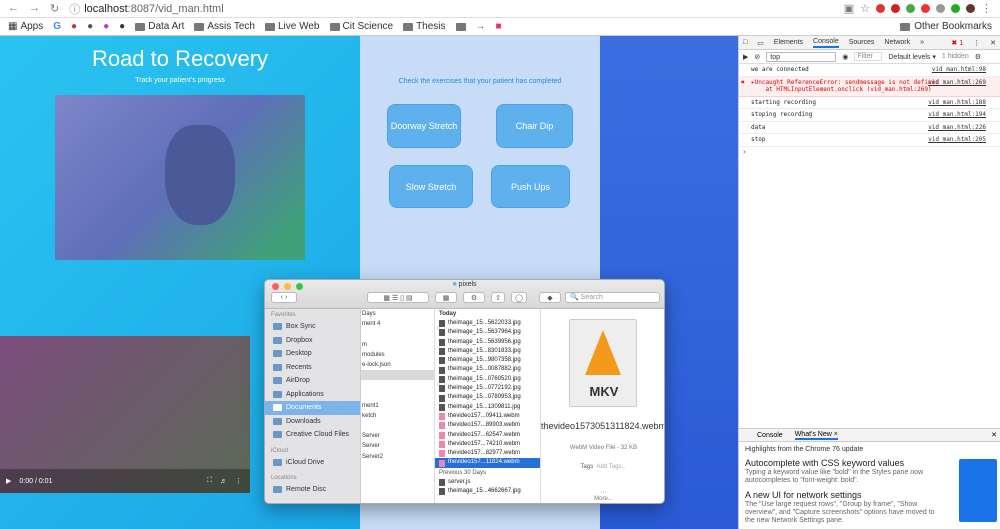  What do you see at coordinates (498, 297) in the screenshot?
I see `share-icon: ⇧` at bounding box center [498, 297].